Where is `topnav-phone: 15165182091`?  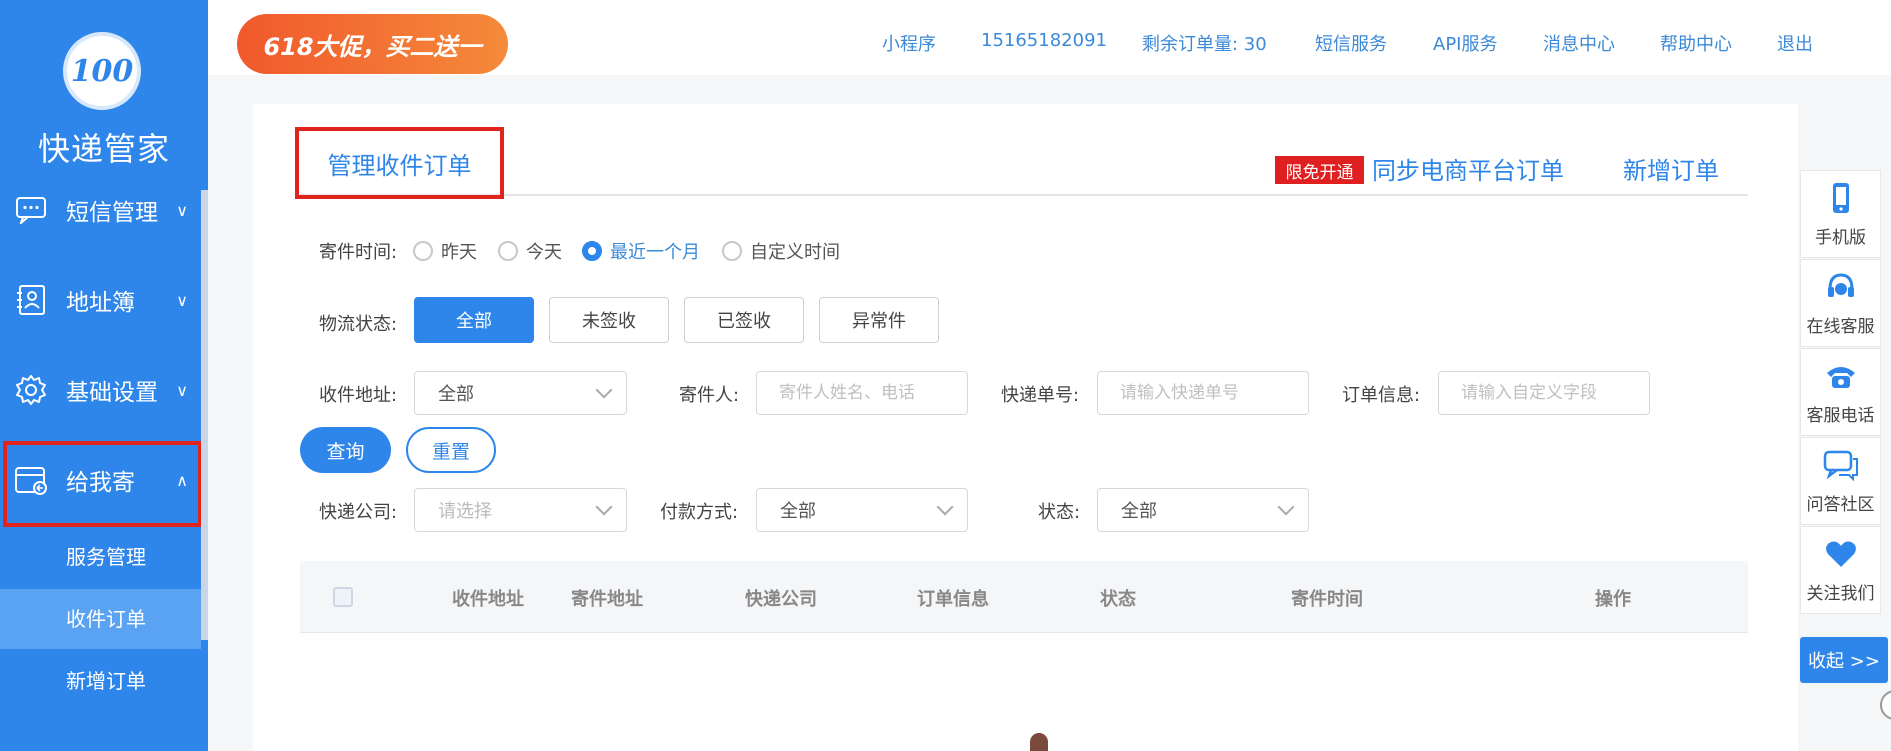 topnav-phone: 15165182091 is located at coordinates (1044, 40).